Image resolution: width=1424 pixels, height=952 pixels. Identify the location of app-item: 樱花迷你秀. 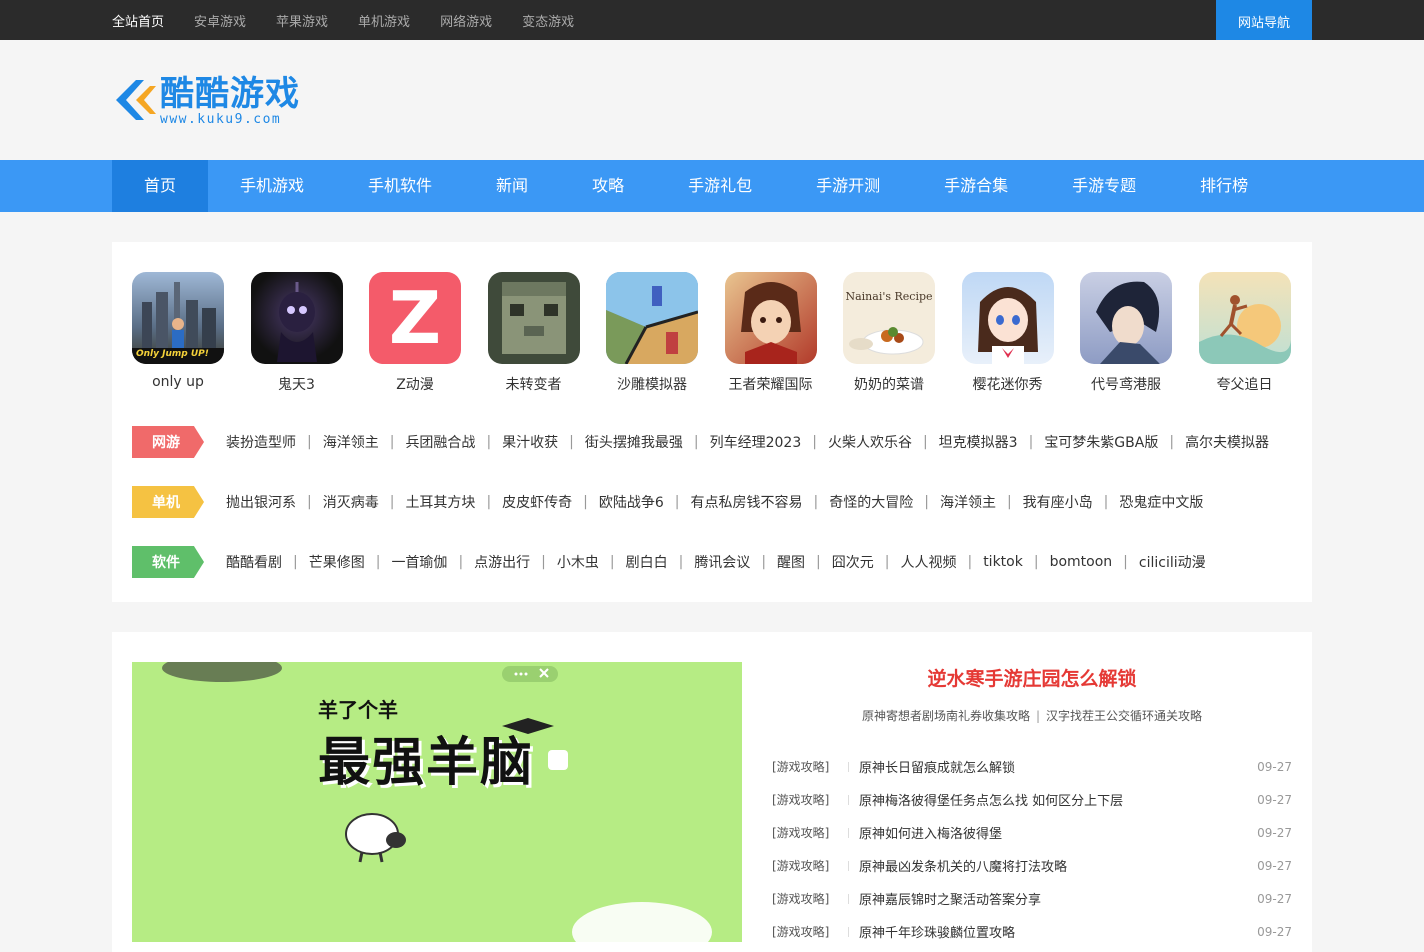
(1021, 333).